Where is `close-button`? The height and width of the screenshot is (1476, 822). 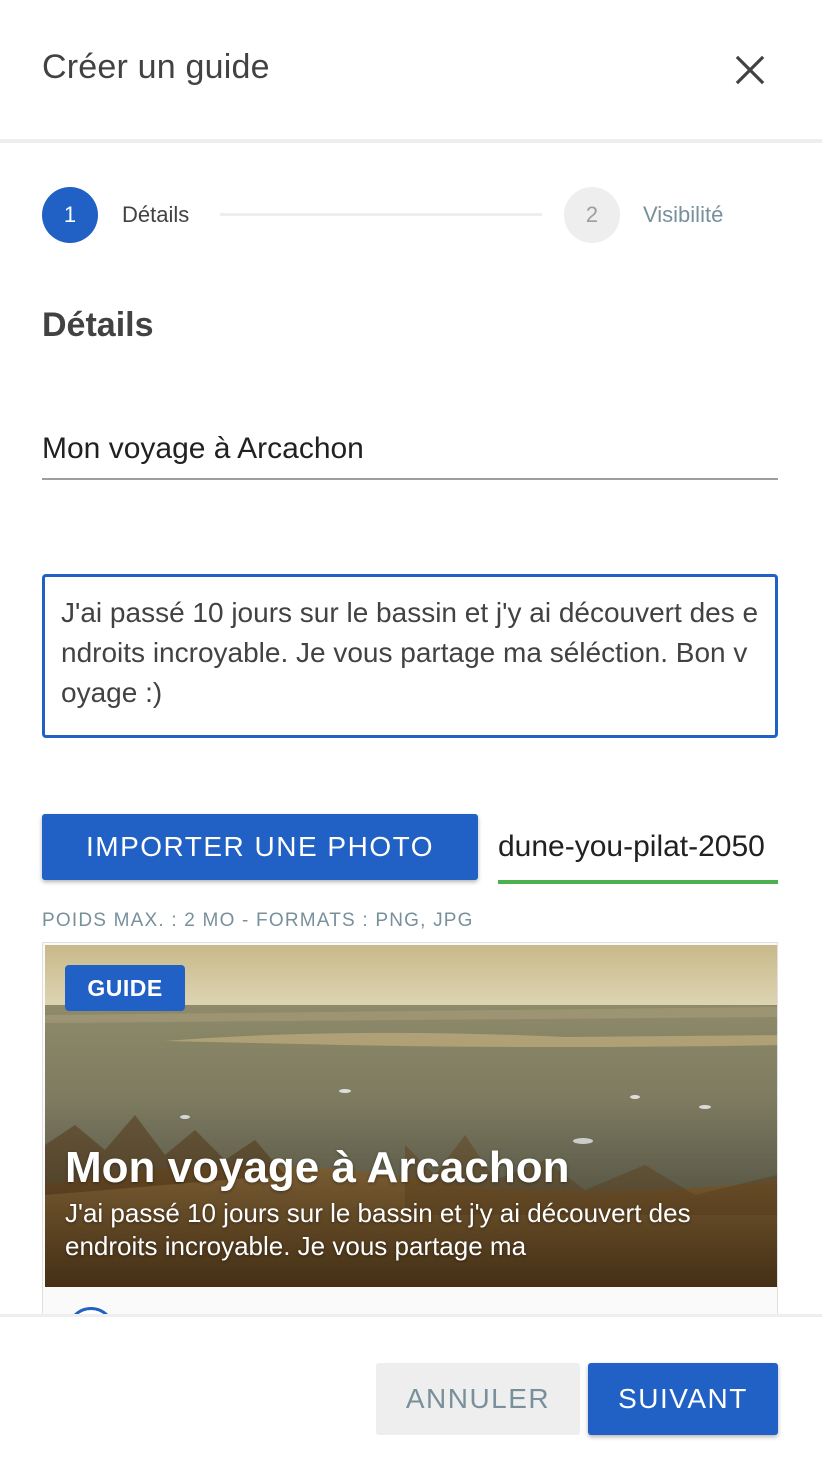
close-button is located at coordinates (750, 70).